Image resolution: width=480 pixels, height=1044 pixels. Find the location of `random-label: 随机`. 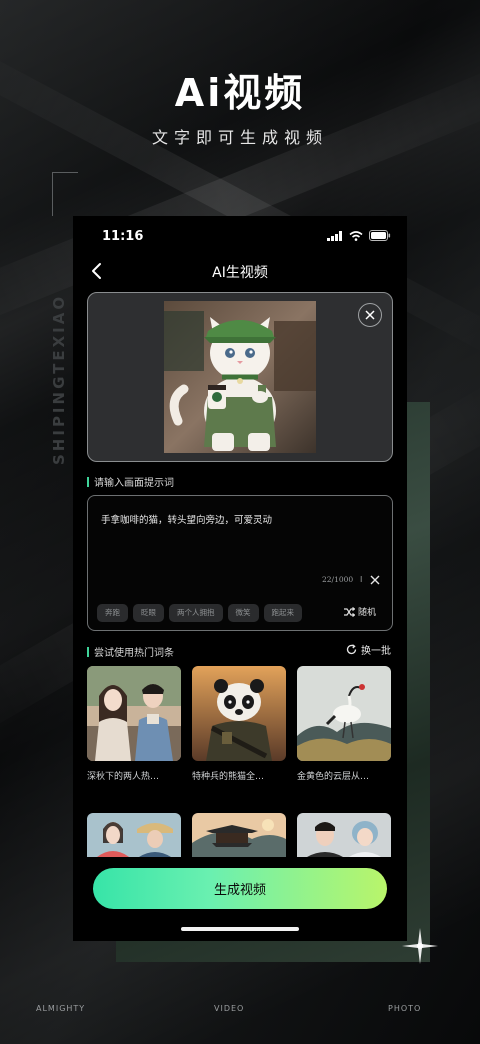

random-label: 随机 is located at coordinates (367, 613).